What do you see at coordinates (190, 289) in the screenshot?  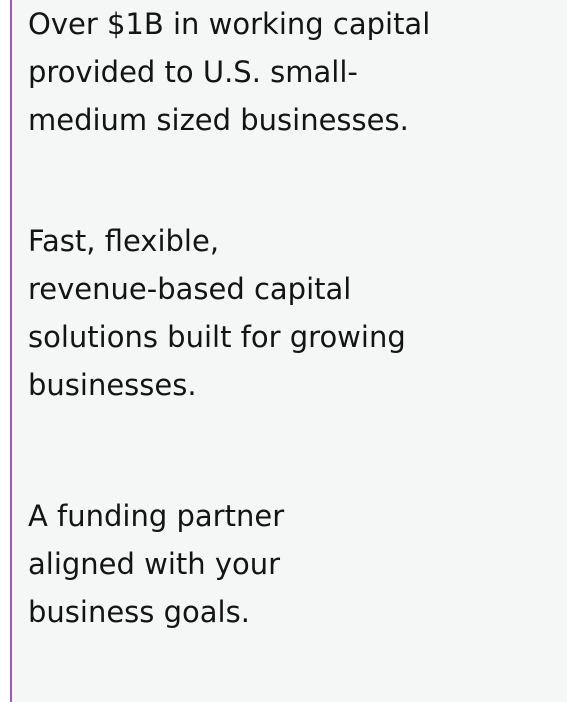 I see `statement-line: revenue-based capital` at bounding box center [190, 289].